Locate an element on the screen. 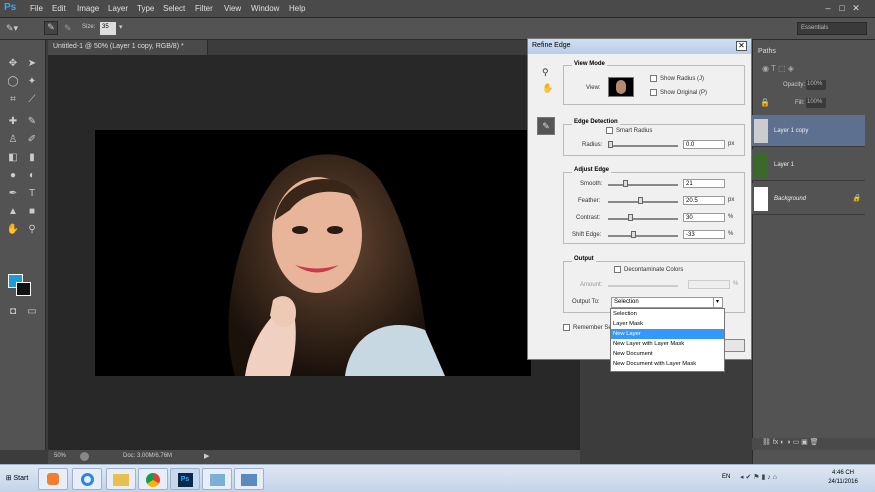 This screenshot has width=875, height=492. crop-icon: ⌗ is located at coordinates (13, 99).